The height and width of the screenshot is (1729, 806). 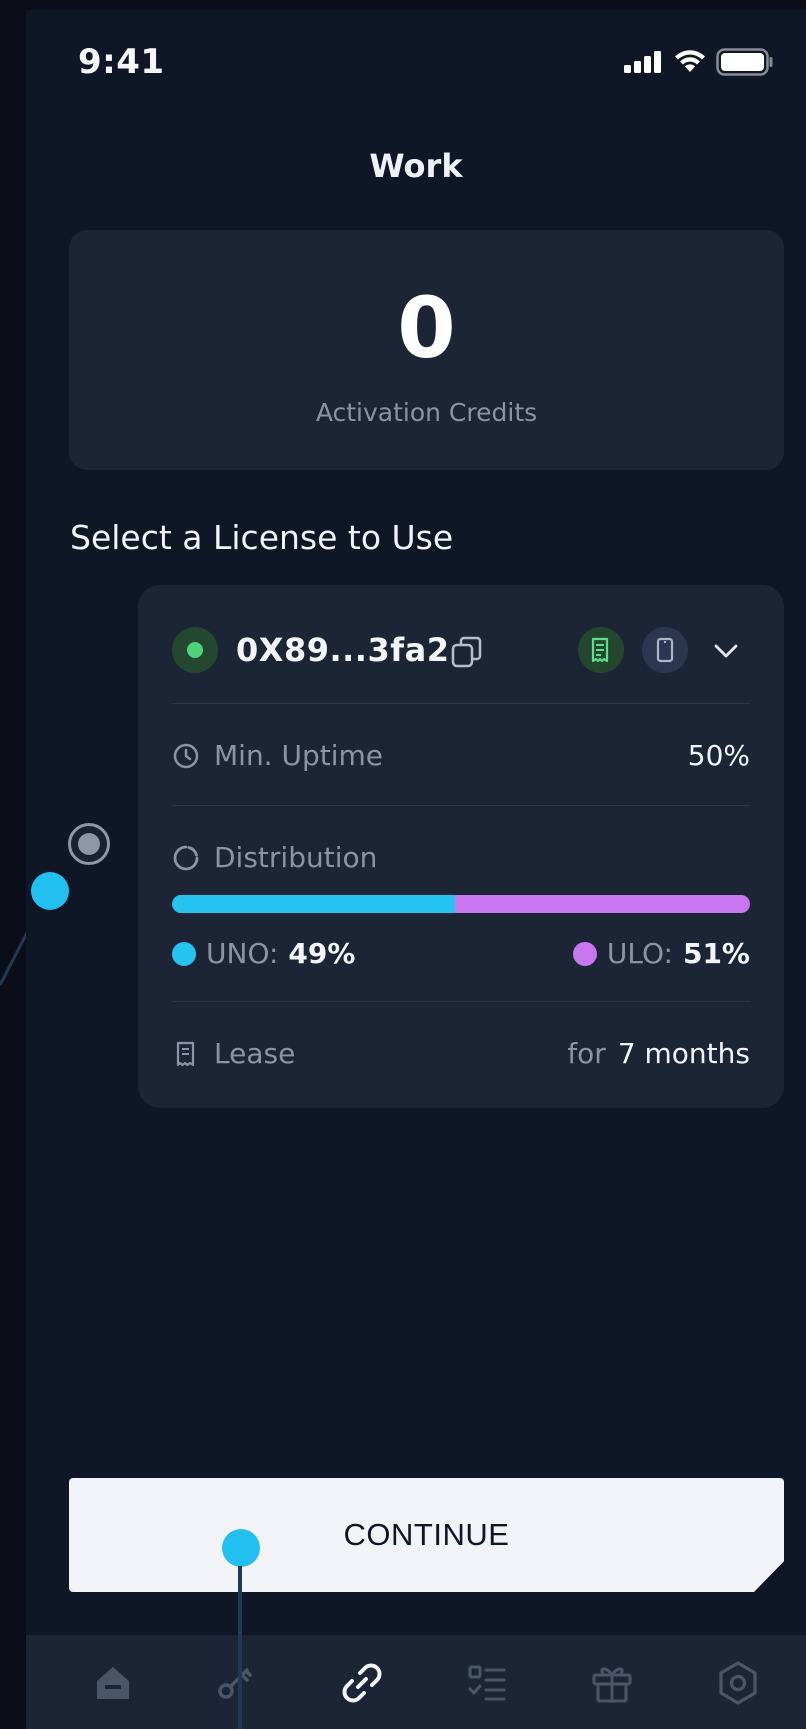 I want to click on copy-icon, so click(x=467, y=652).